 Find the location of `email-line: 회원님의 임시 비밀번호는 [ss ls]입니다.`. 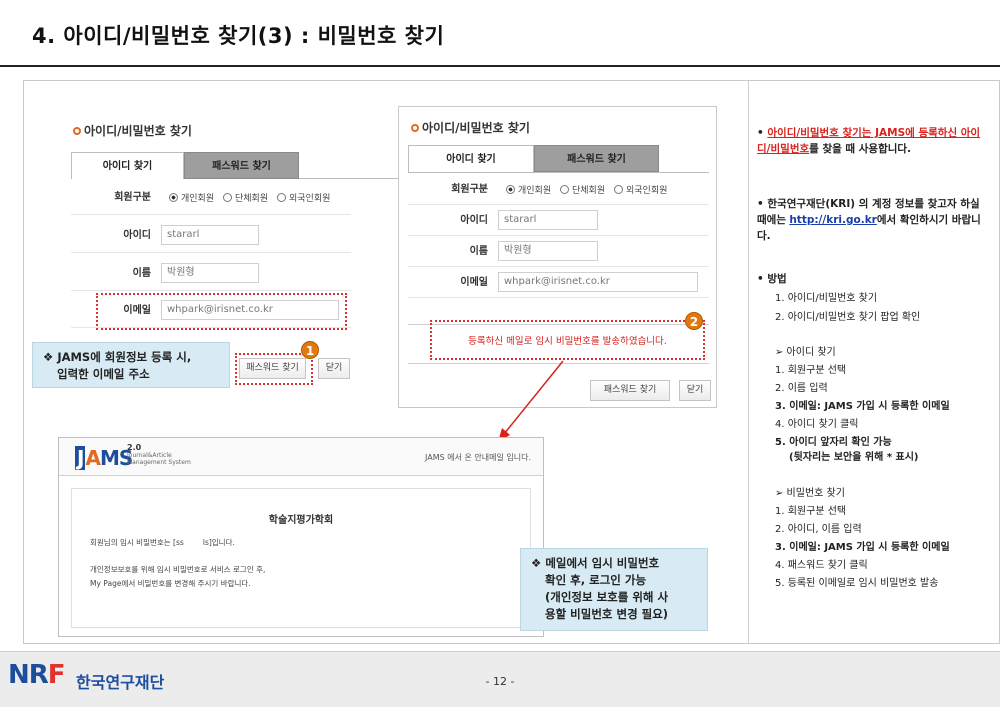

email-line: 회원님의 임시 비밀번호는 [ss ls]입니다. is located at coordinates (162, 542).